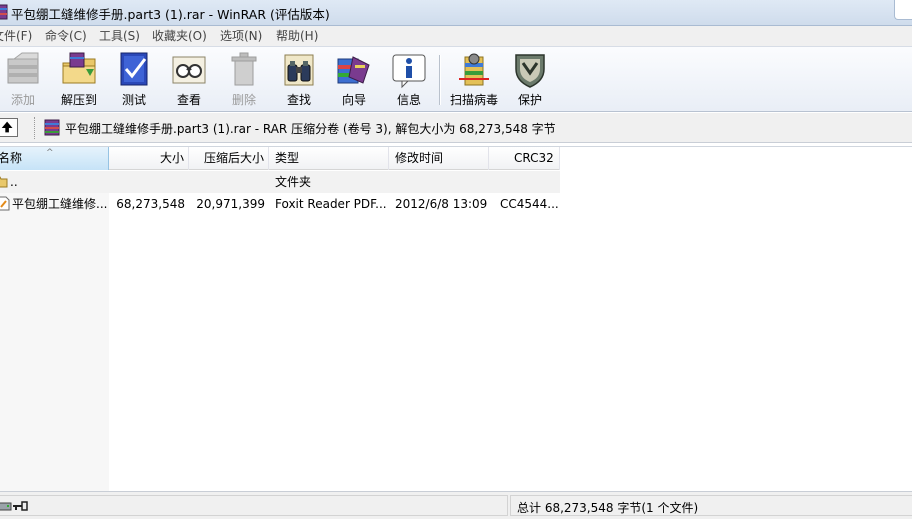 Image resolution: width=912 pixels, height=519 pixels. Describe the element at coordinates (711, 505) in the screenshot. I see `status-right-pane: 总计 68,273,548 字节(1 个文件)` at that location.